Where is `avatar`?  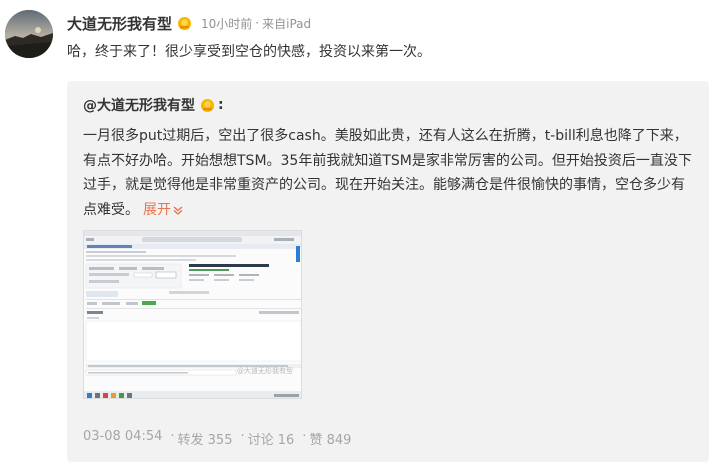 avatar is located at coordinates (29, 34).